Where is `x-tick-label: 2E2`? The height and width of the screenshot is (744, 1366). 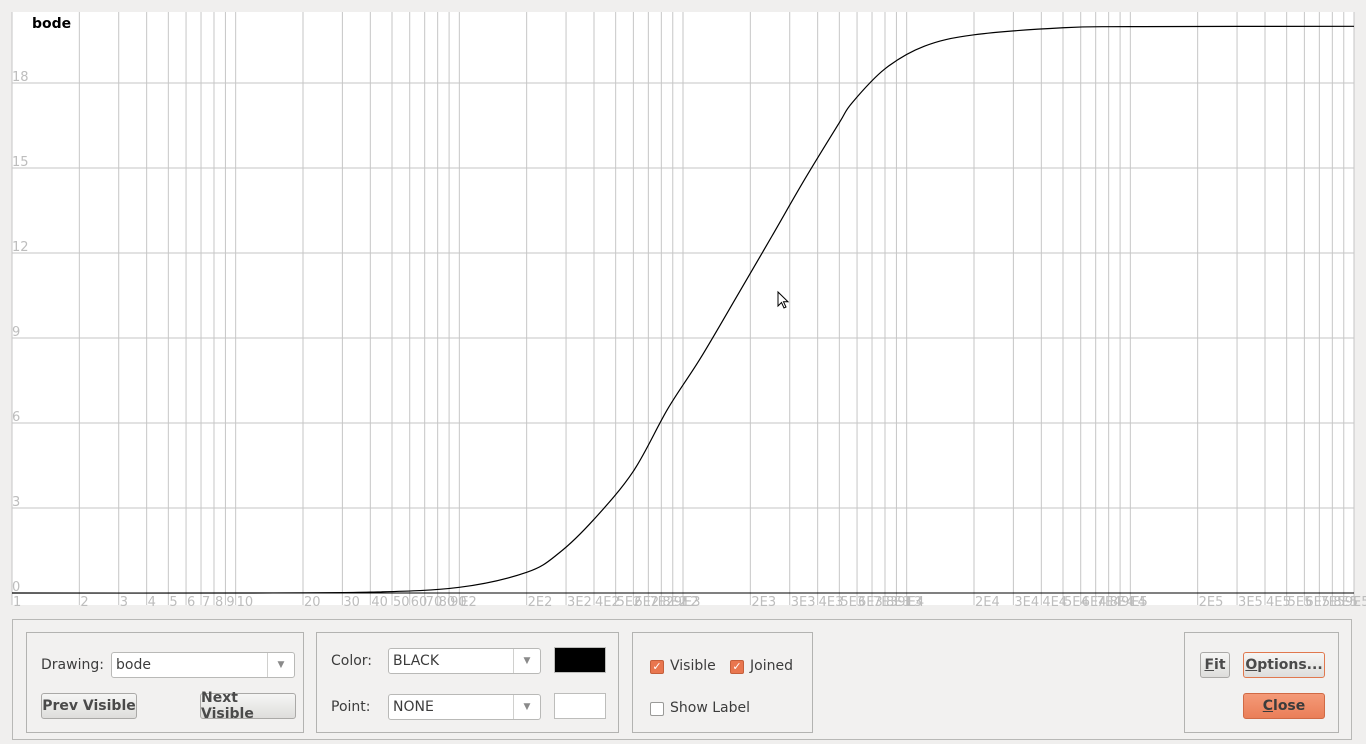 x-tick-label: 2E2 is located at coordinates (540, 602).